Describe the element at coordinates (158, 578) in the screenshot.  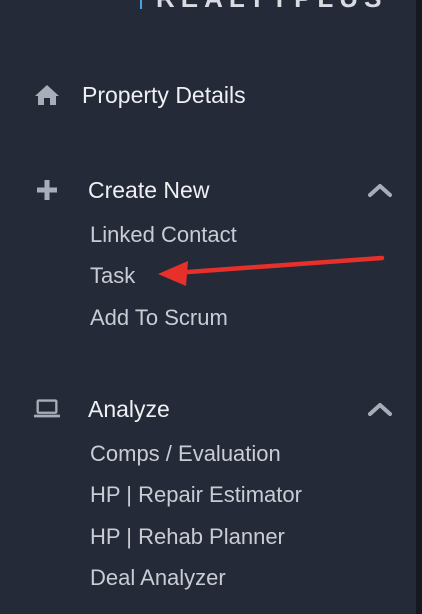
I see `submenu-item-deal-analyzer: Deal Analyzer` at that location.